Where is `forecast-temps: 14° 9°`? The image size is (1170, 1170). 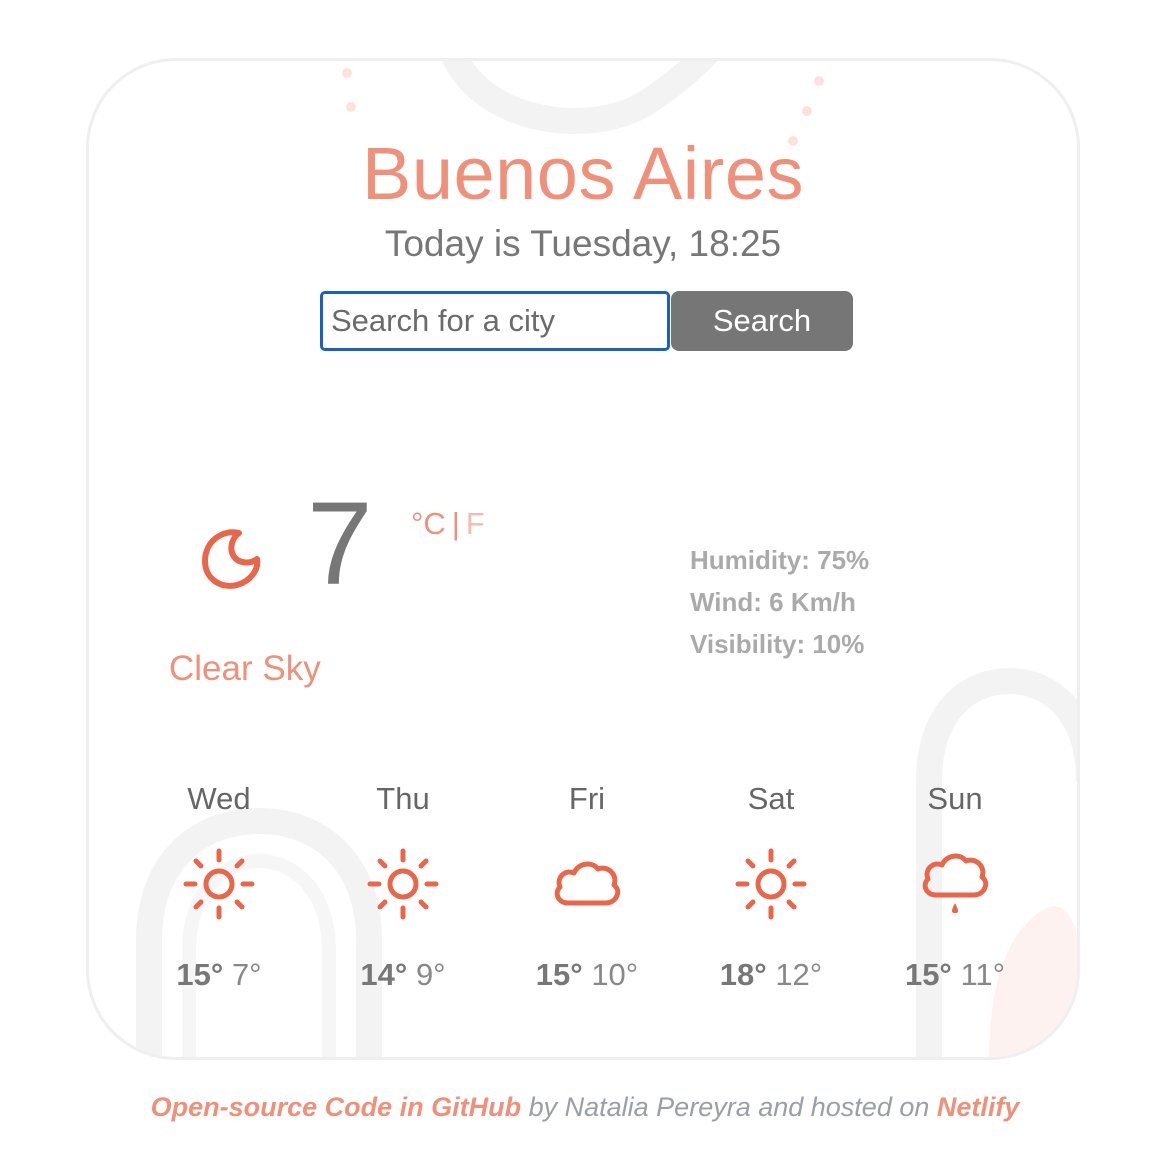 forecast-temps: 14° 9° is located at coordinates (403, 975).